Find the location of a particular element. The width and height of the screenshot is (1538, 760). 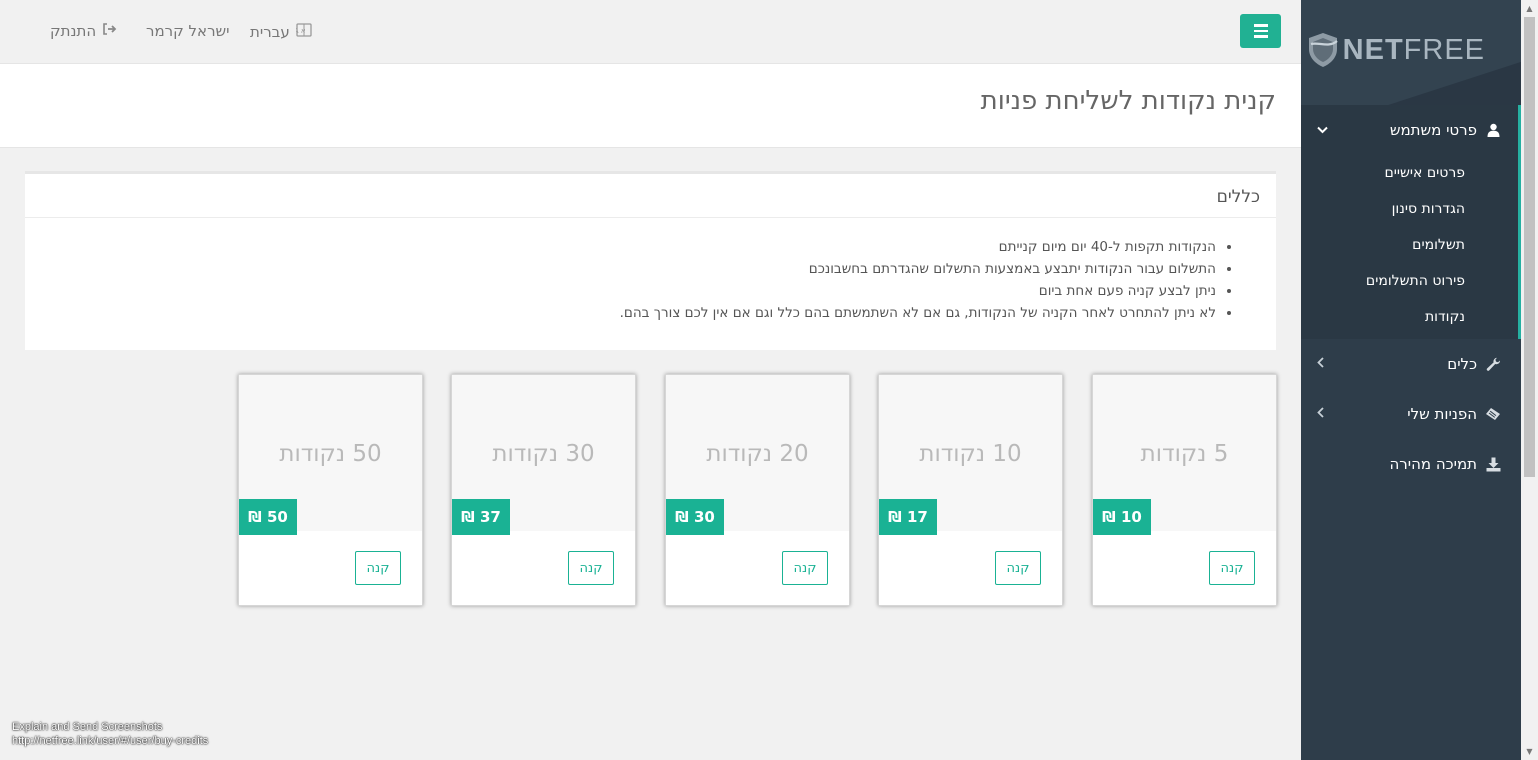

logout-link: התנתק is located at coordinates (83, 31).